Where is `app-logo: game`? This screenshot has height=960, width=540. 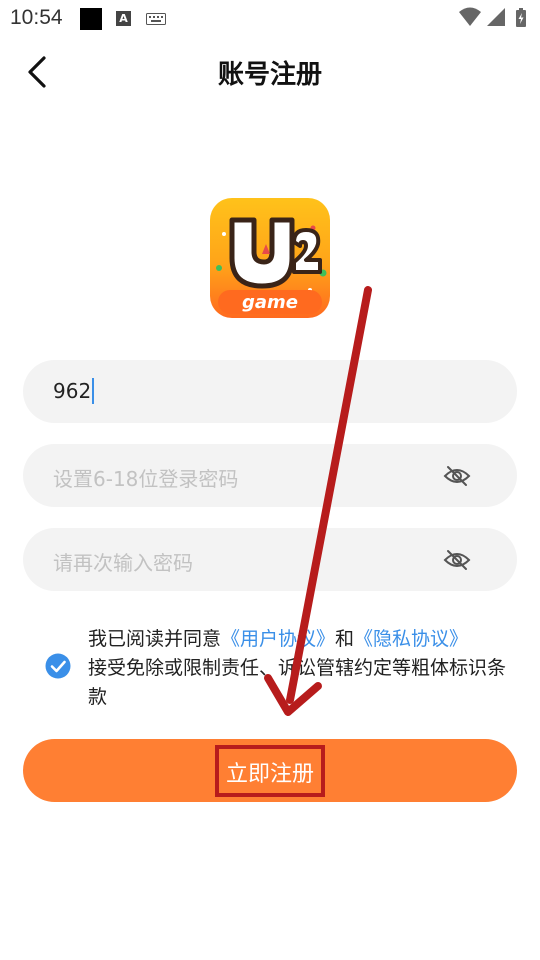 app-logo: game is located at coordinates (270, 258).